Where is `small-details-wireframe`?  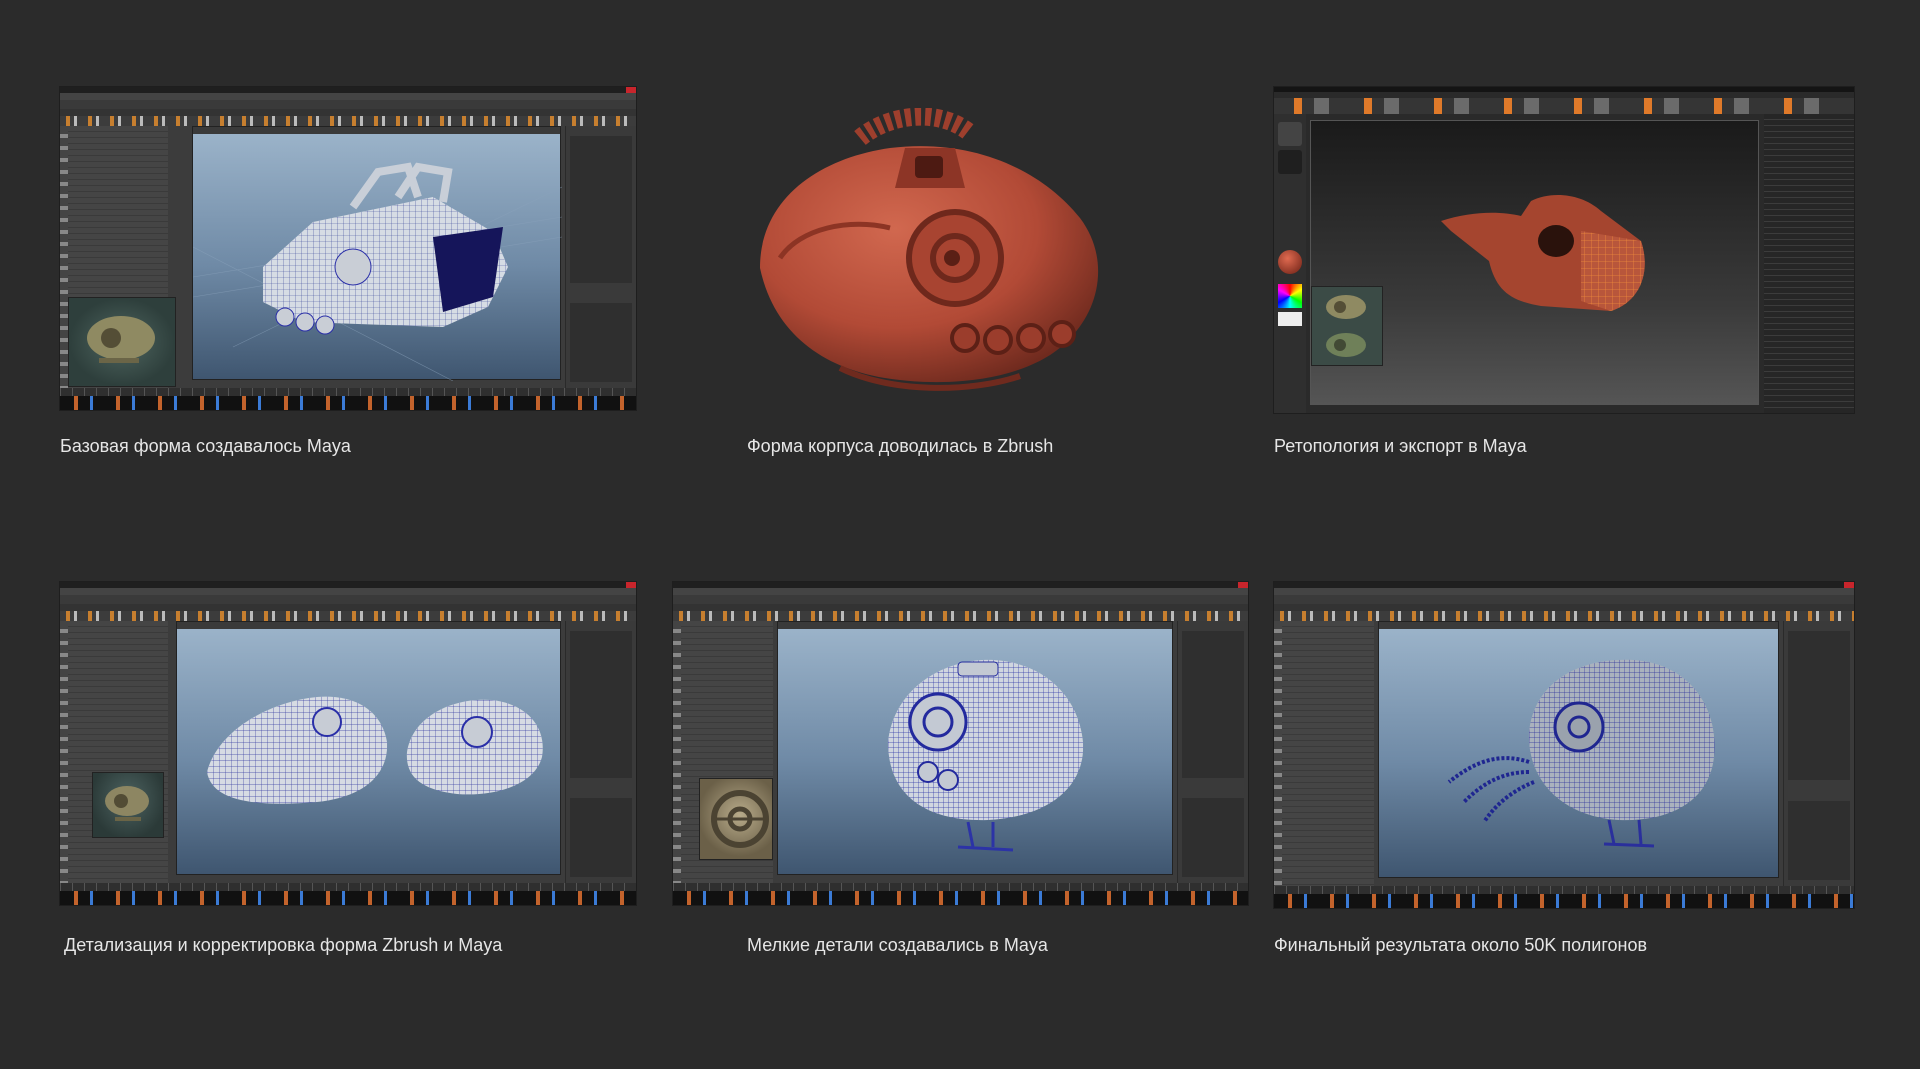
small-details-wireframe is located at coordinates (986, 755).